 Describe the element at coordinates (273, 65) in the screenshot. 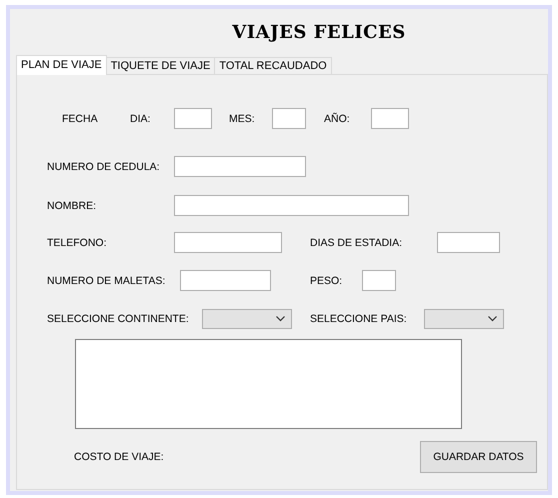

I see `tab: TOTAL RECAUDADO` at that location.